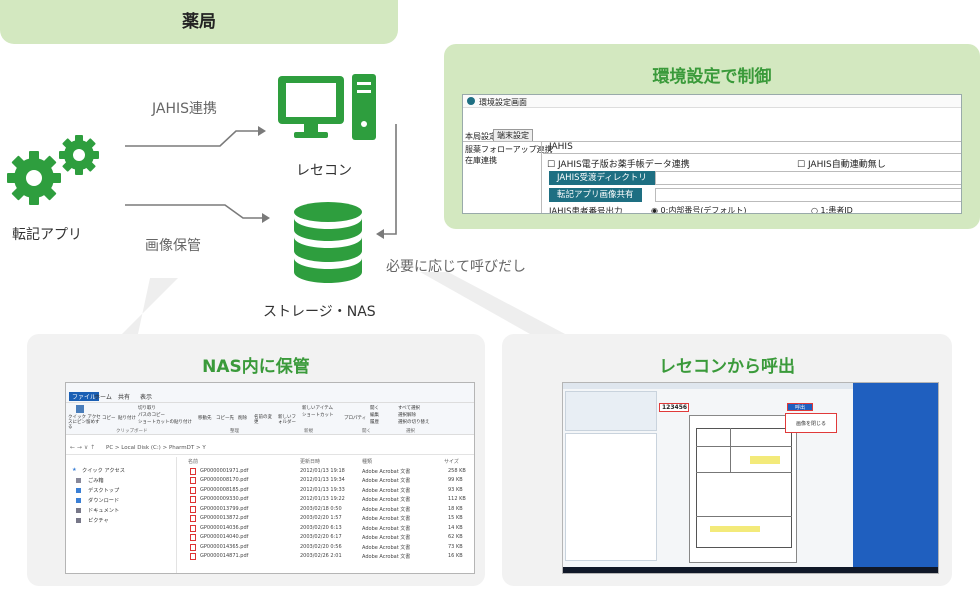 The height and width of the screenshot is (591, 980). I want to click on select-none-button: 選択解除, so click(407, 415).